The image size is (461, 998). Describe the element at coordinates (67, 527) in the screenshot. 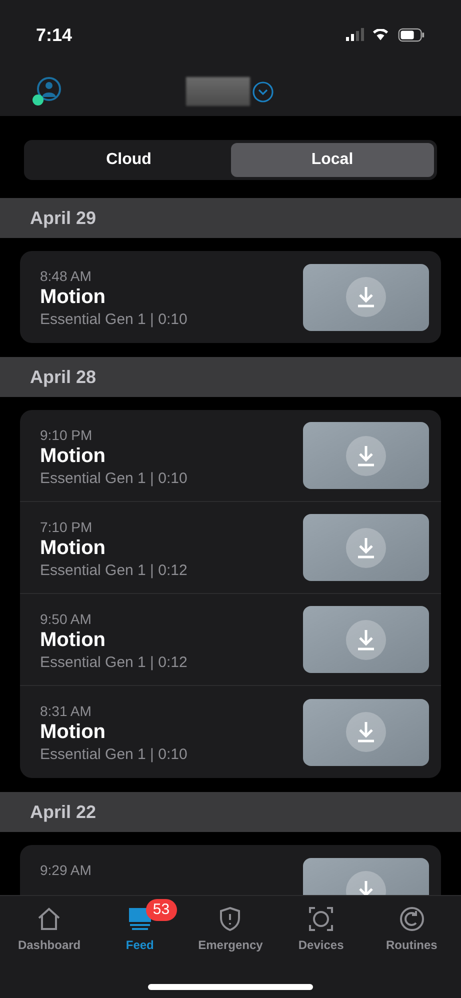

I see `event-time: 7:10 PM` at that location.